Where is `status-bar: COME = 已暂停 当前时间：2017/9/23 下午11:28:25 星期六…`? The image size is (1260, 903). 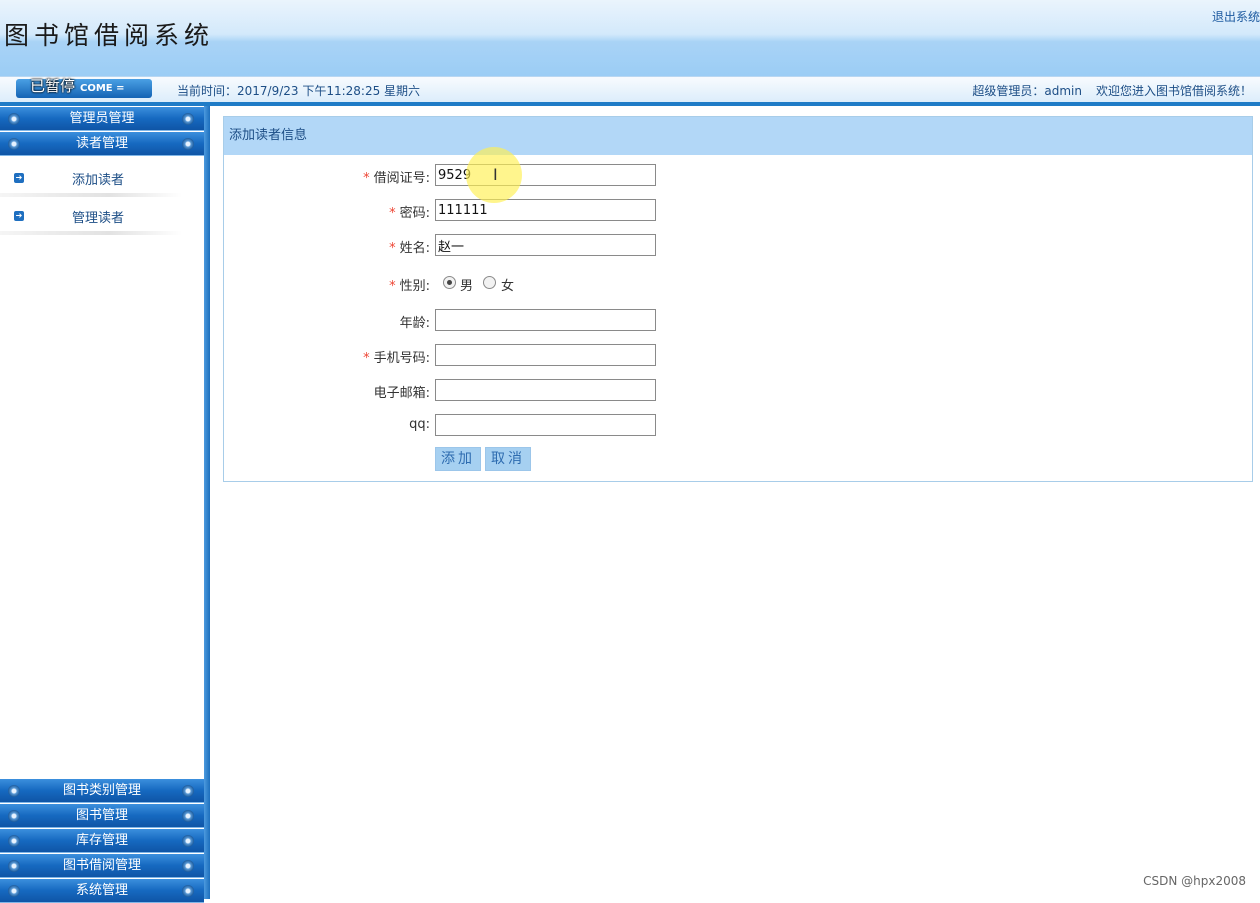
status-bar: COME = 已暂停 当前时间：2017/9/23 下午11:28:25 星期六… is located at coordinates (630, 89).